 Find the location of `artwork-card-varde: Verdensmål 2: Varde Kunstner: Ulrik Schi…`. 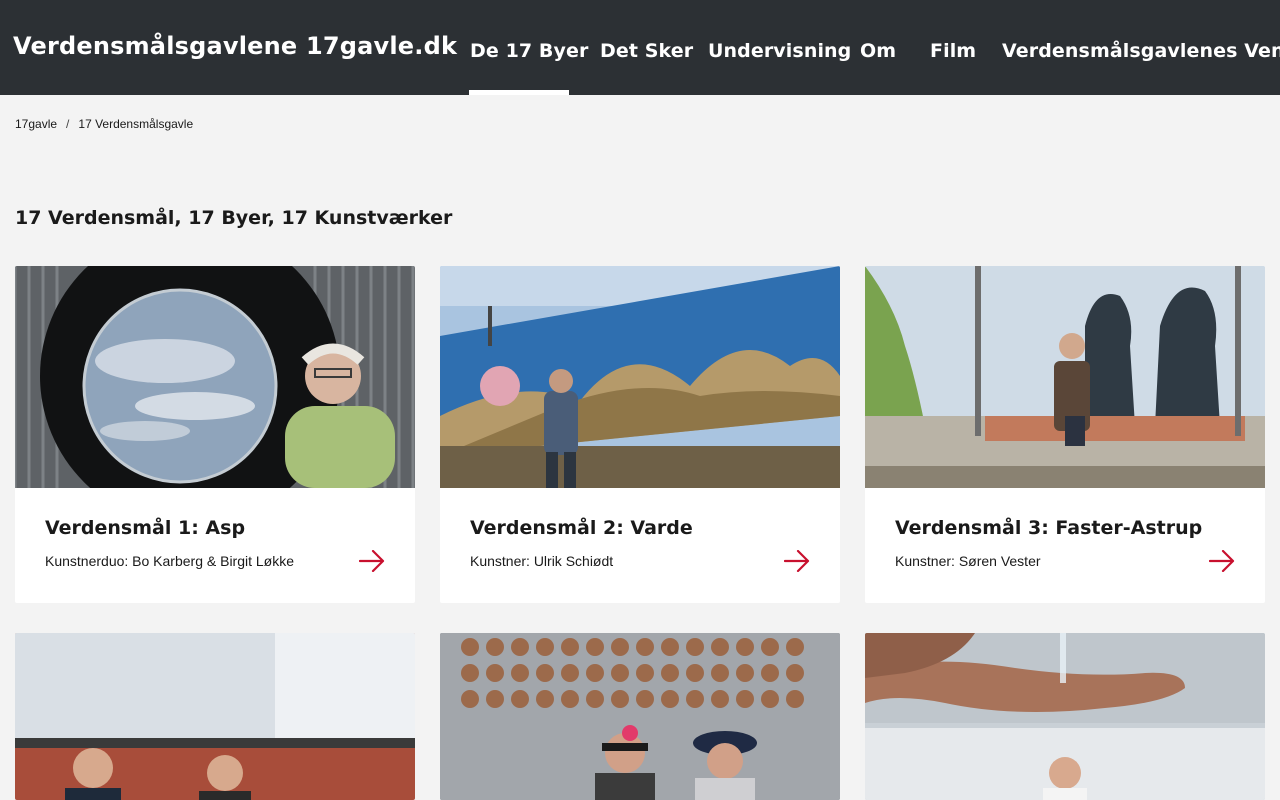

artwork-card-varde: Verdensmål 2: Varde Kunstner: Ulrik Schi… is located at coordinates (640, 434).